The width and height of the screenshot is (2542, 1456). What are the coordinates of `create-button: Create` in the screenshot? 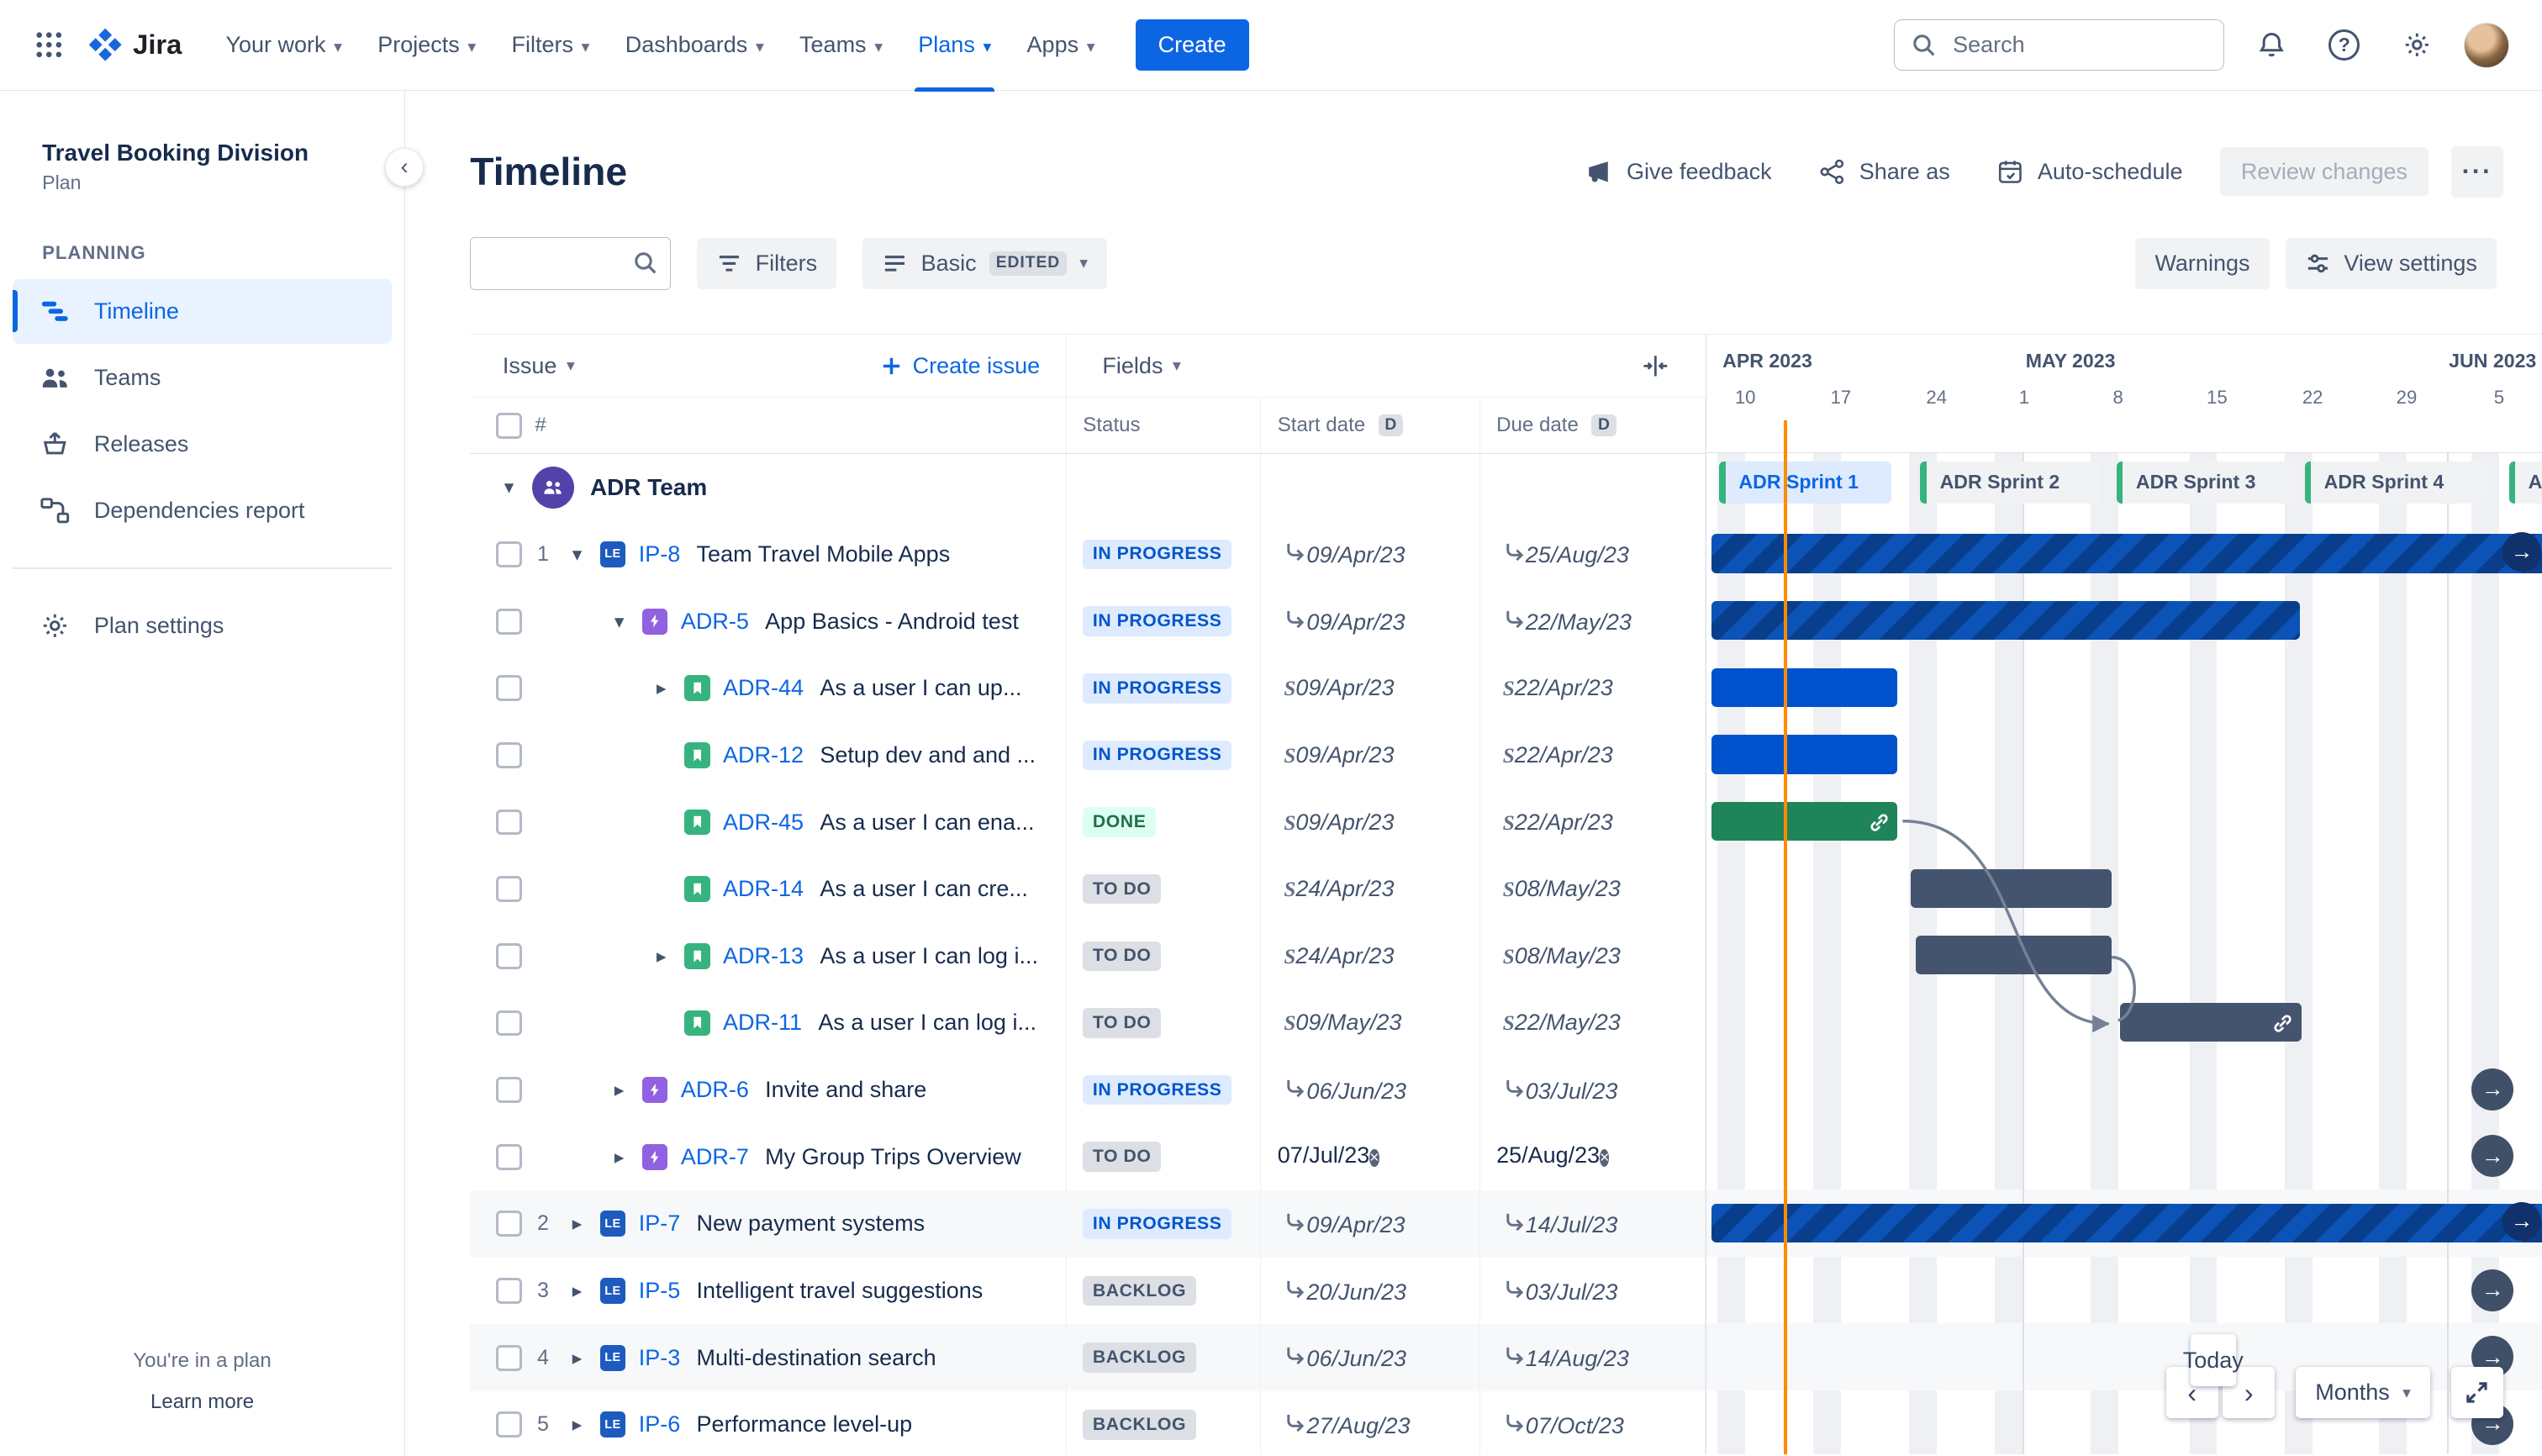 It's located at (1192, 44).